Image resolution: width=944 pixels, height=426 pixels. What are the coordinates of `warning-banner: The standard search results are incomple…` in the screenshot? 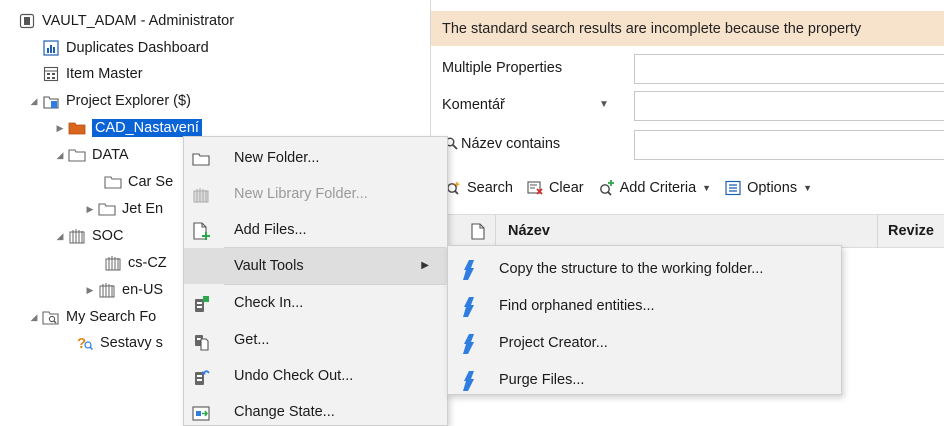 It's located at (687, 28).